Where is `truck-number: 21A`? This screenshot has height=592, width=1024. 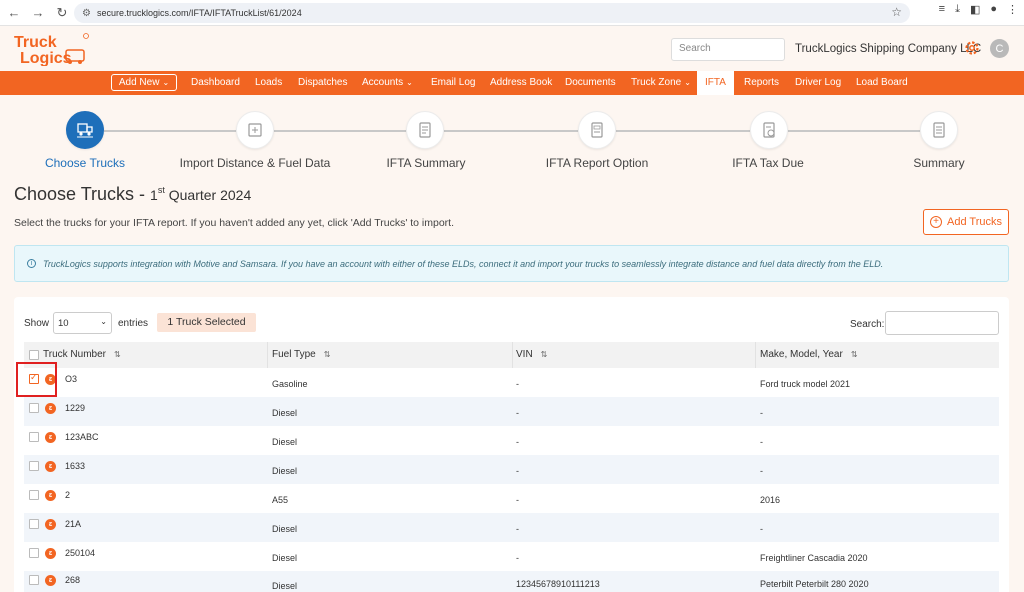 truck-number: 21A is located at coordinates (73, 524).